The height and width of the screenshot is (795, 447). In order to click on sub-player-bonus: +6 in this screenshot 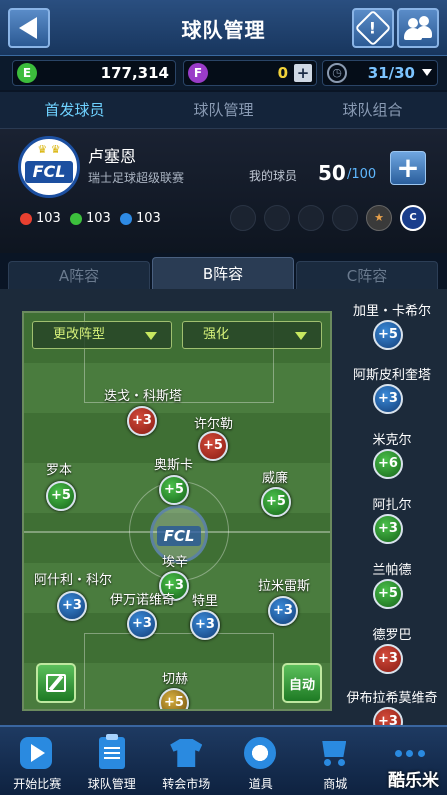, I will do `click(388, 464)`.